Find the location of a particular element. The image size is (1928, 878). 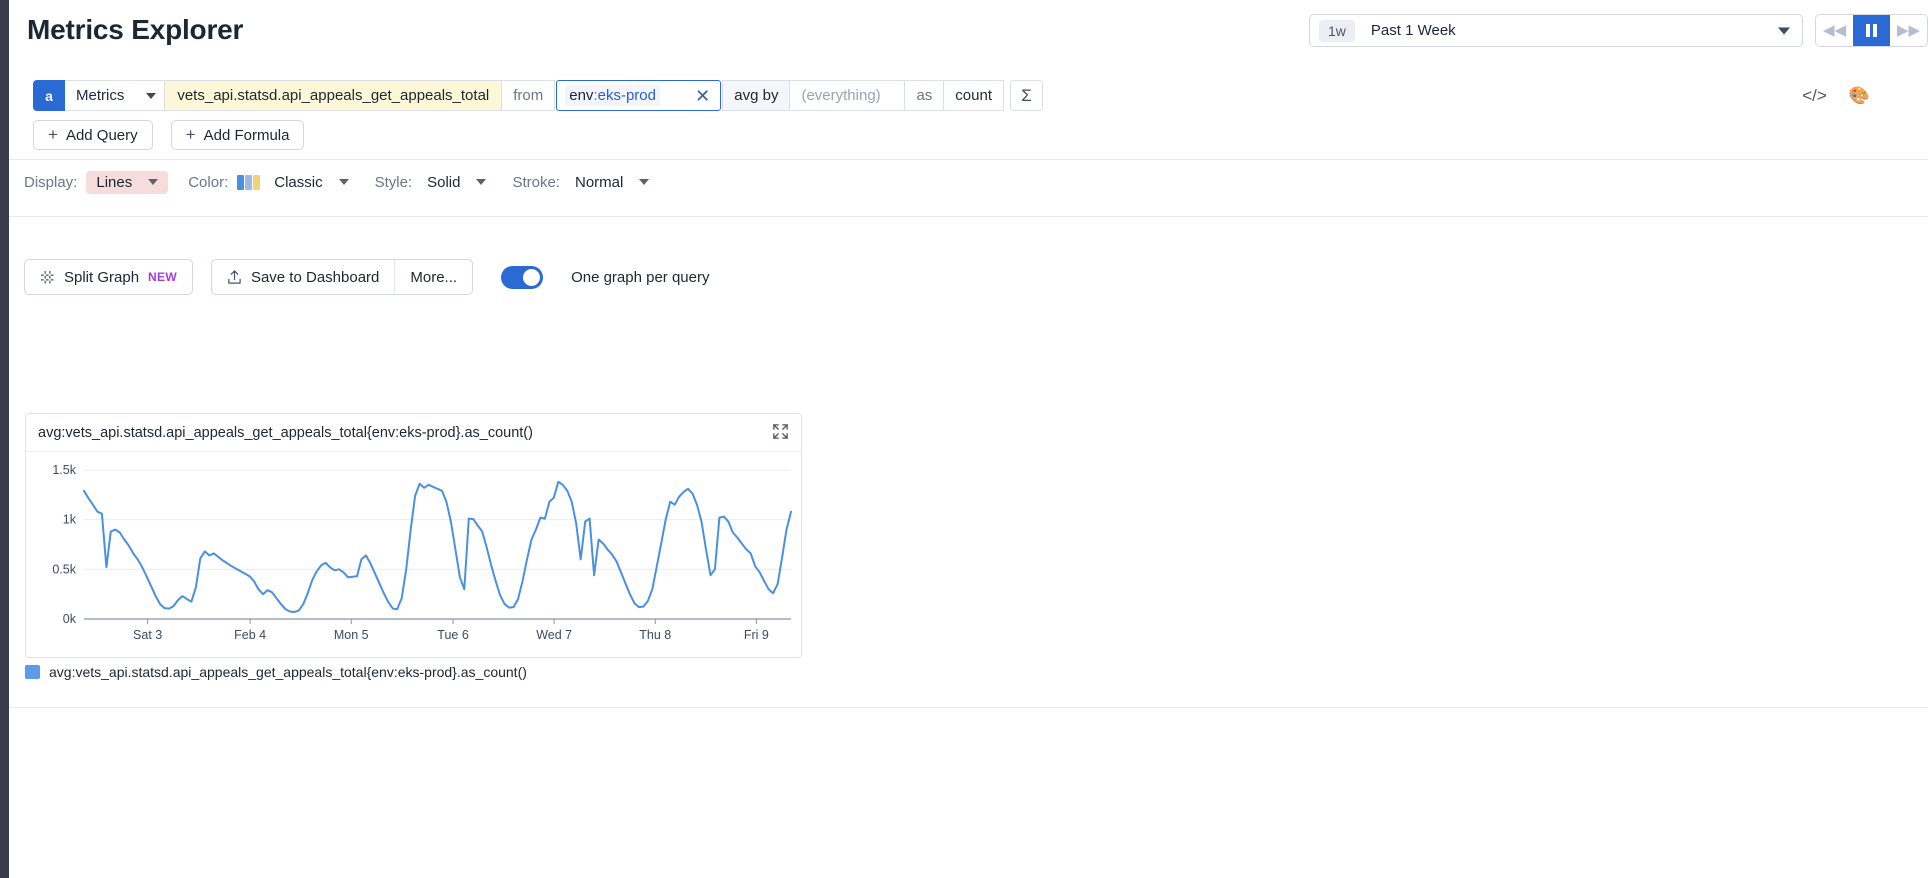

legend-color-swatch is located at coordinates (32, 672).